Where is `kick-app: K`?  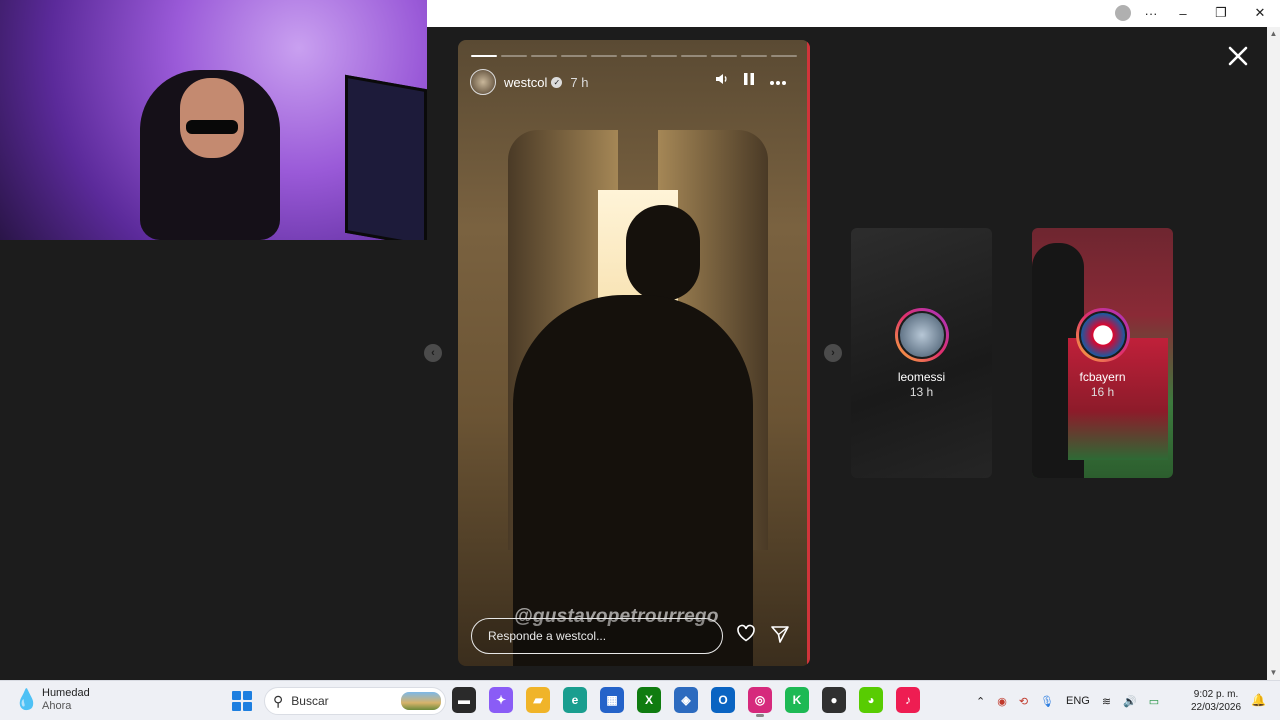 kick-app: K is located at coordinates (797, 700).